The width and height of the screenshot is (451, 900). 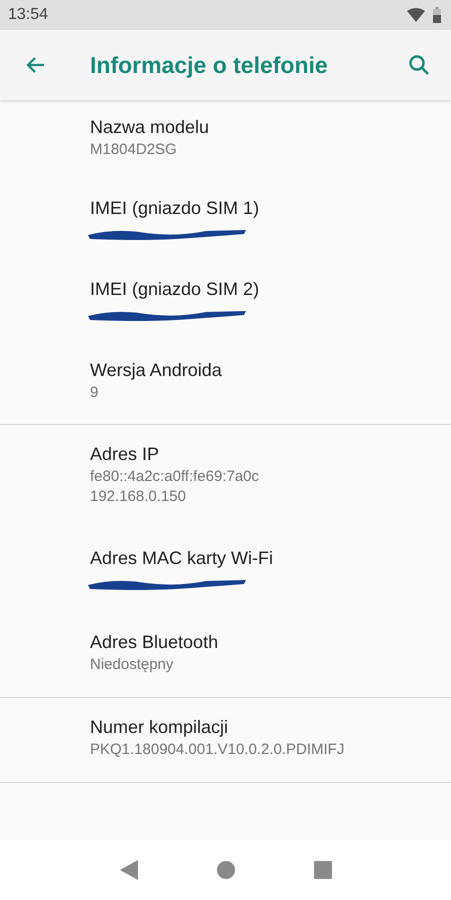 I want to click on setting-value: fe80::4a2c:a0ff:fe69:7a0c, so click(x=175, y=477).